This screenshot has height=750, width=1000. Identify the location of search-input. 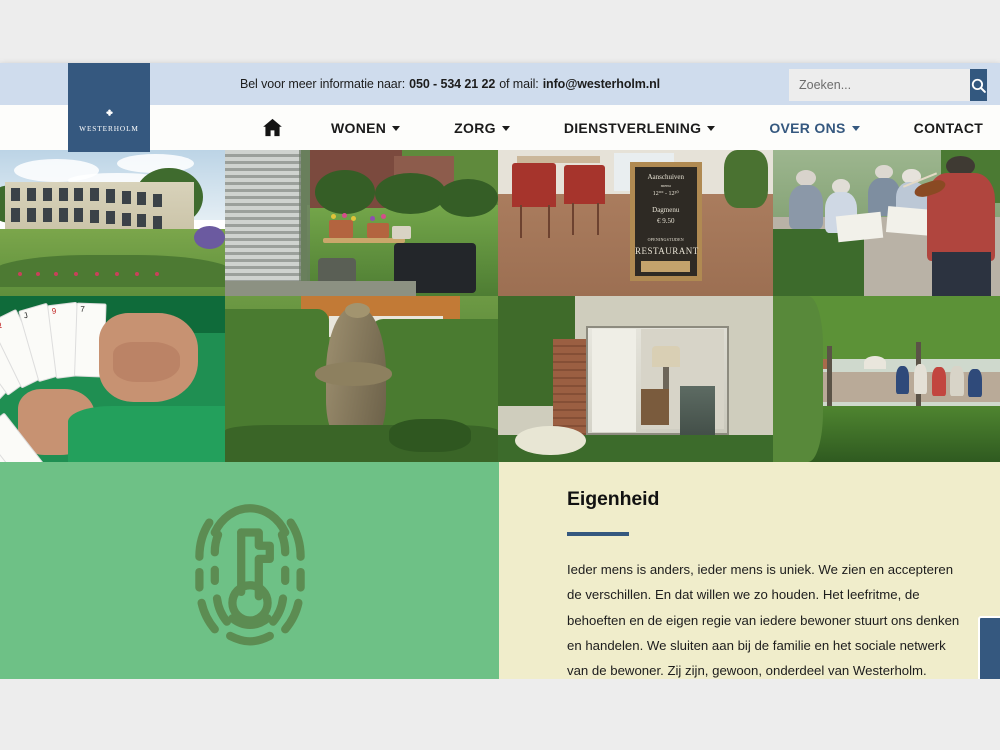
(879, 85).